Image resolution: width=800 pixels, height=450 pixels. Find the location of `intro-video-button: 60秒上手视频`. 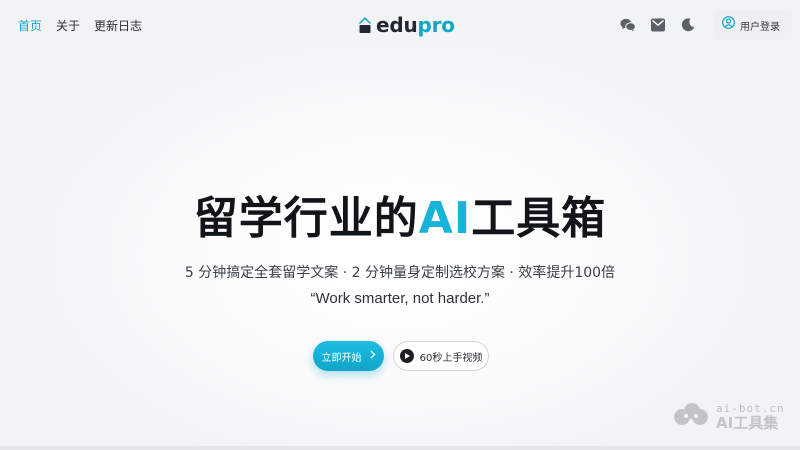

intro-video-button: 60秒上手视频 is located at coordinates (441, 356).